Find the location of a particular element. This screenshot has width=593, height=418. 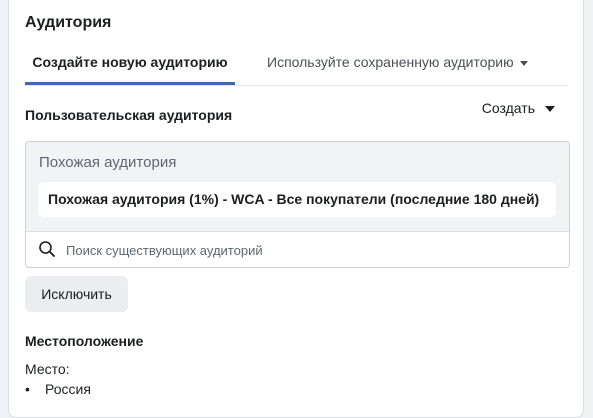

audience-search-row is located at coordinates (297, 249).